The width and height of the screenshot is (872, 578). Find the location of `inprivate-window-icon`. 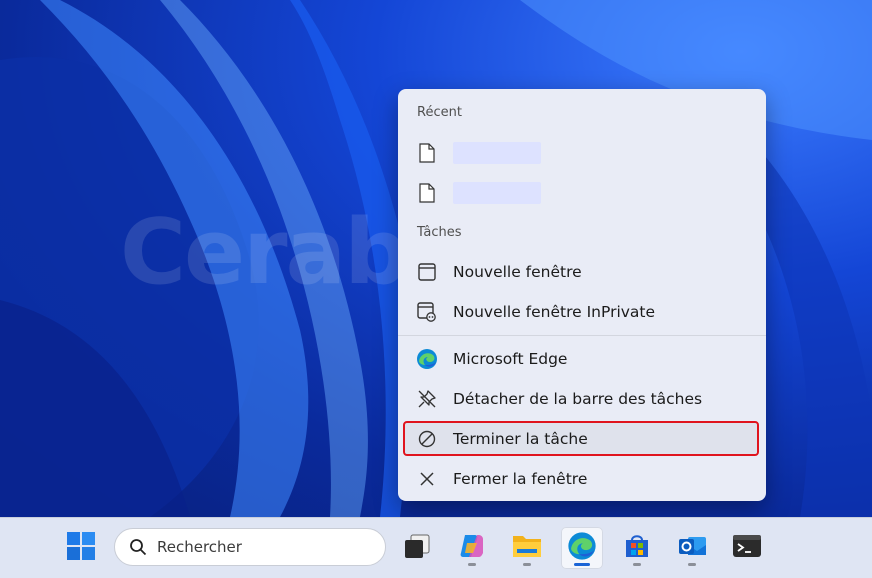

inprivate-window-icon is located at coordinates (427, 312).